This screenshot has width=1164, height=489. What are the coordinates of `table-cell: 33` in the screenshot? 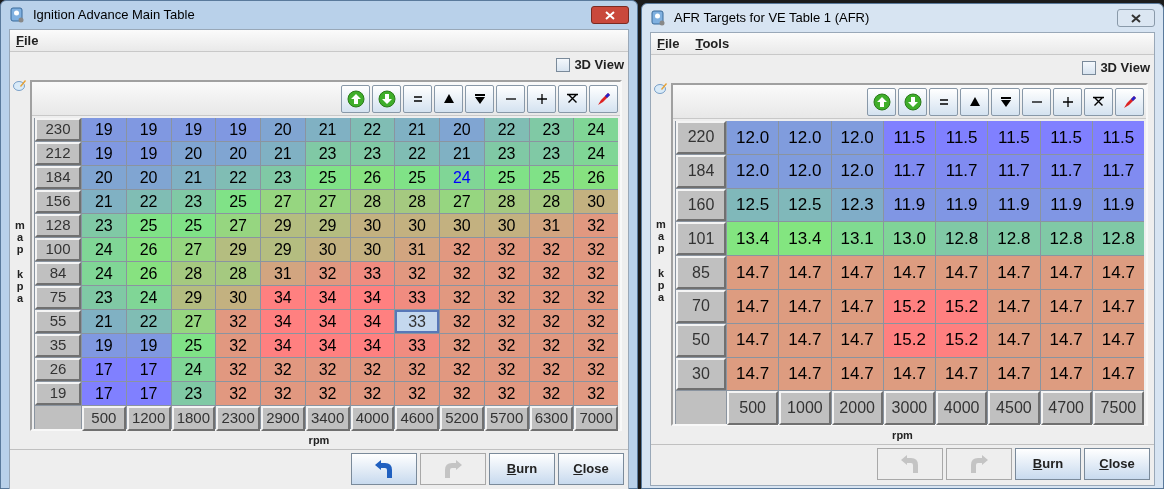 It's located at (417, 345).